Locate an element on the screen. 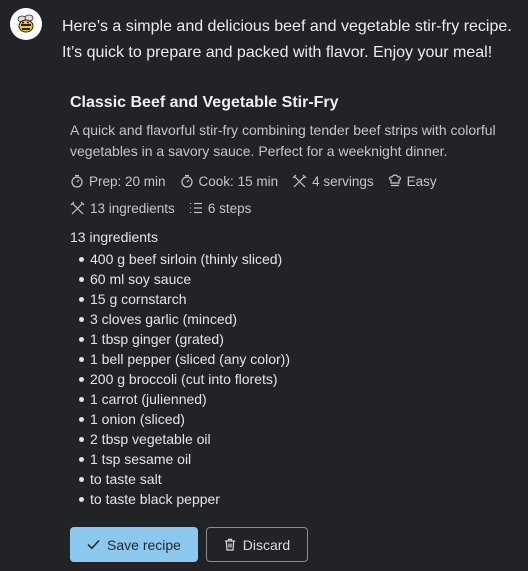  servings-label: 4 servings is located at coordinates (343, 181).